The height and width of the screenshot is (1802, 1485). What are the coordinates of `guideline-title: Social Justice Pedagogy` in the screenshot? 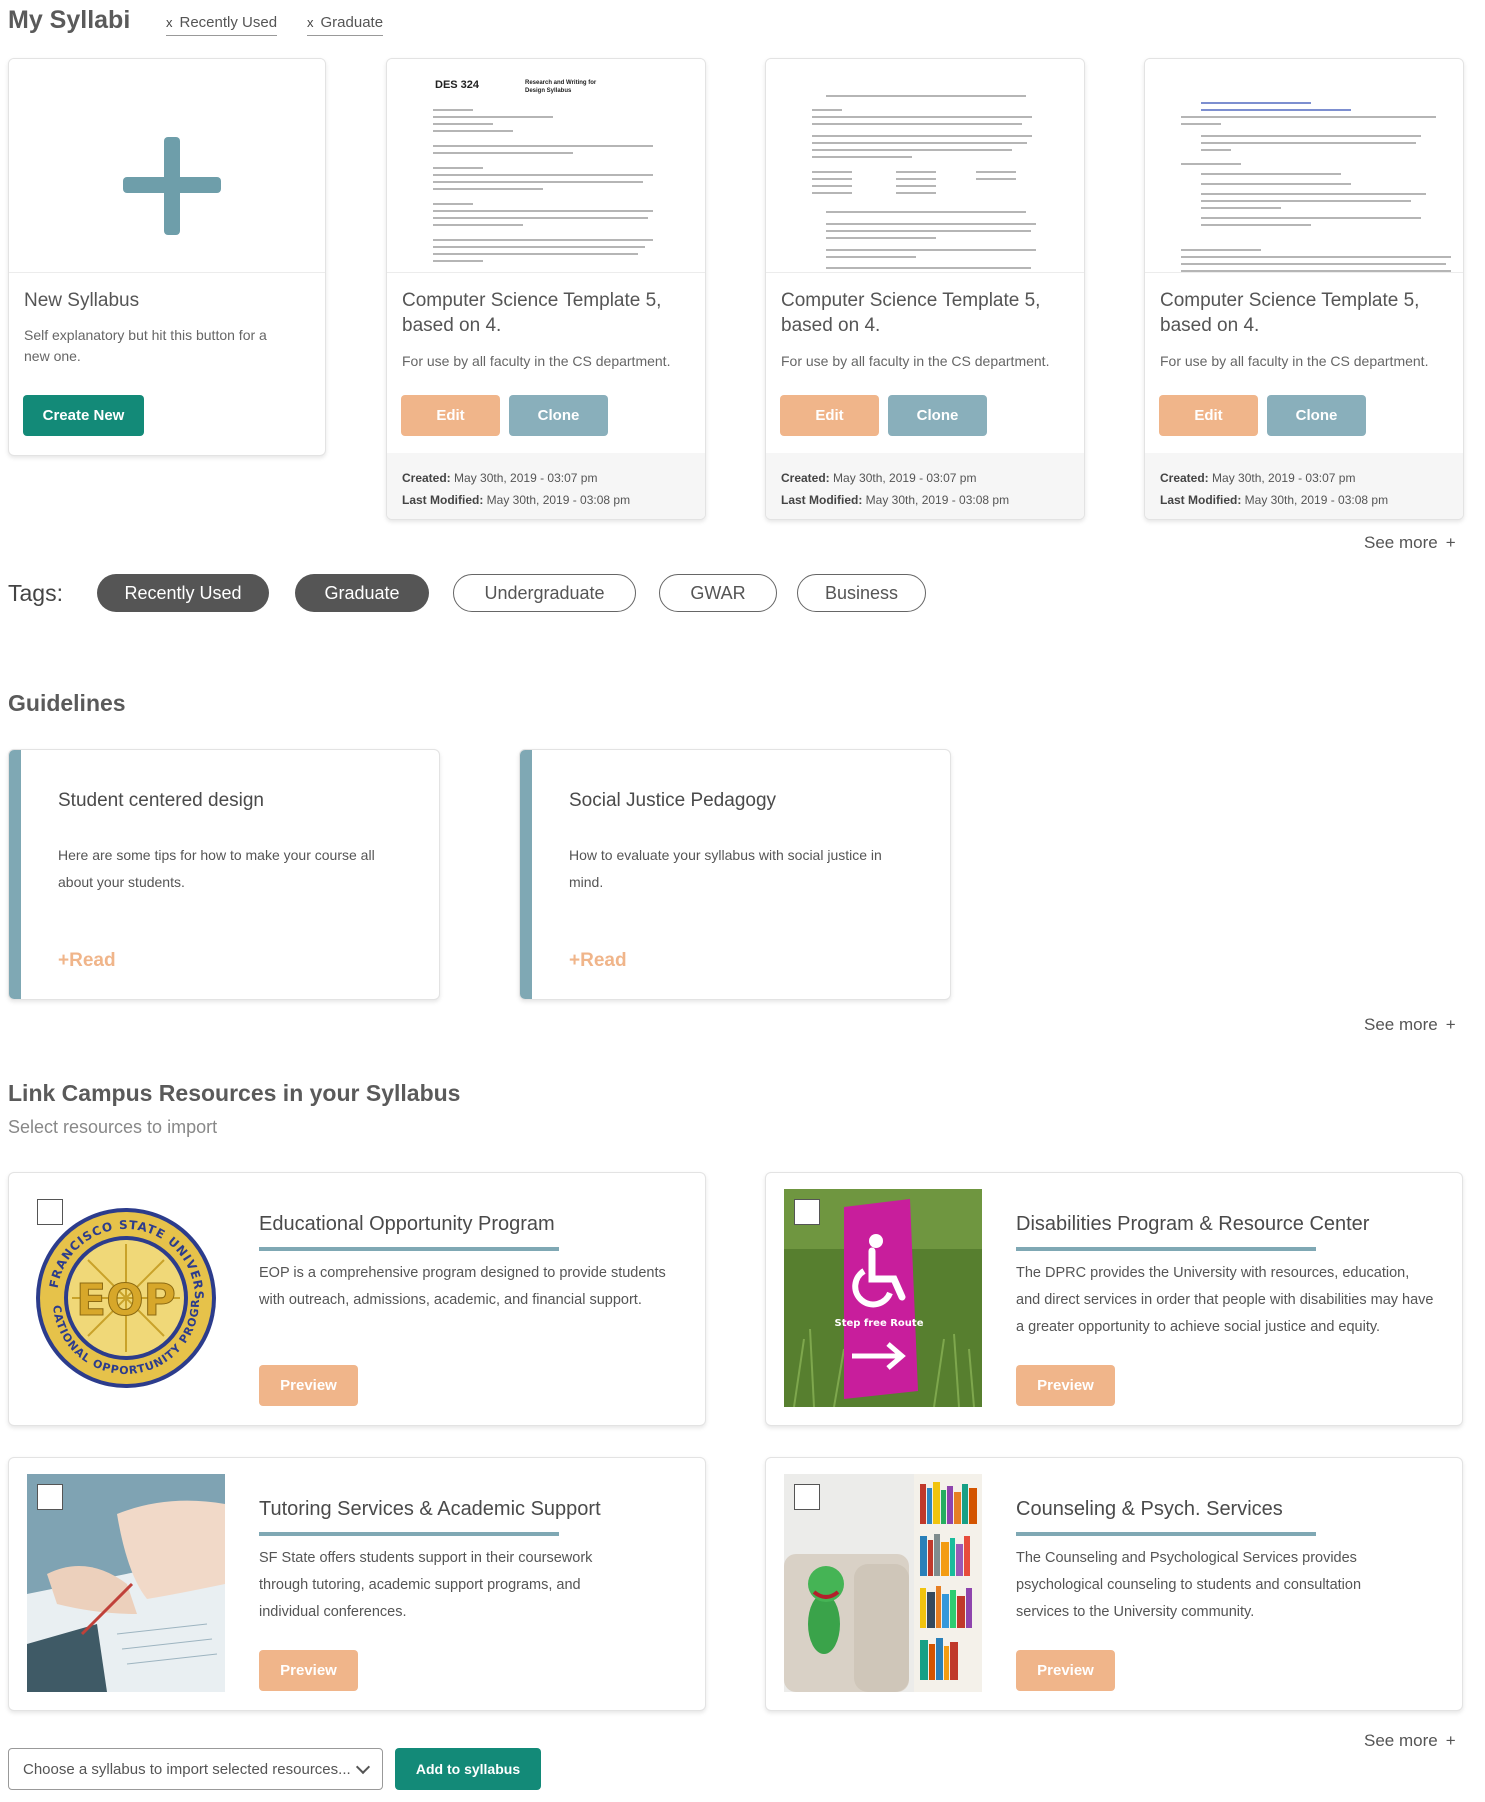 It's located at (673, 800).